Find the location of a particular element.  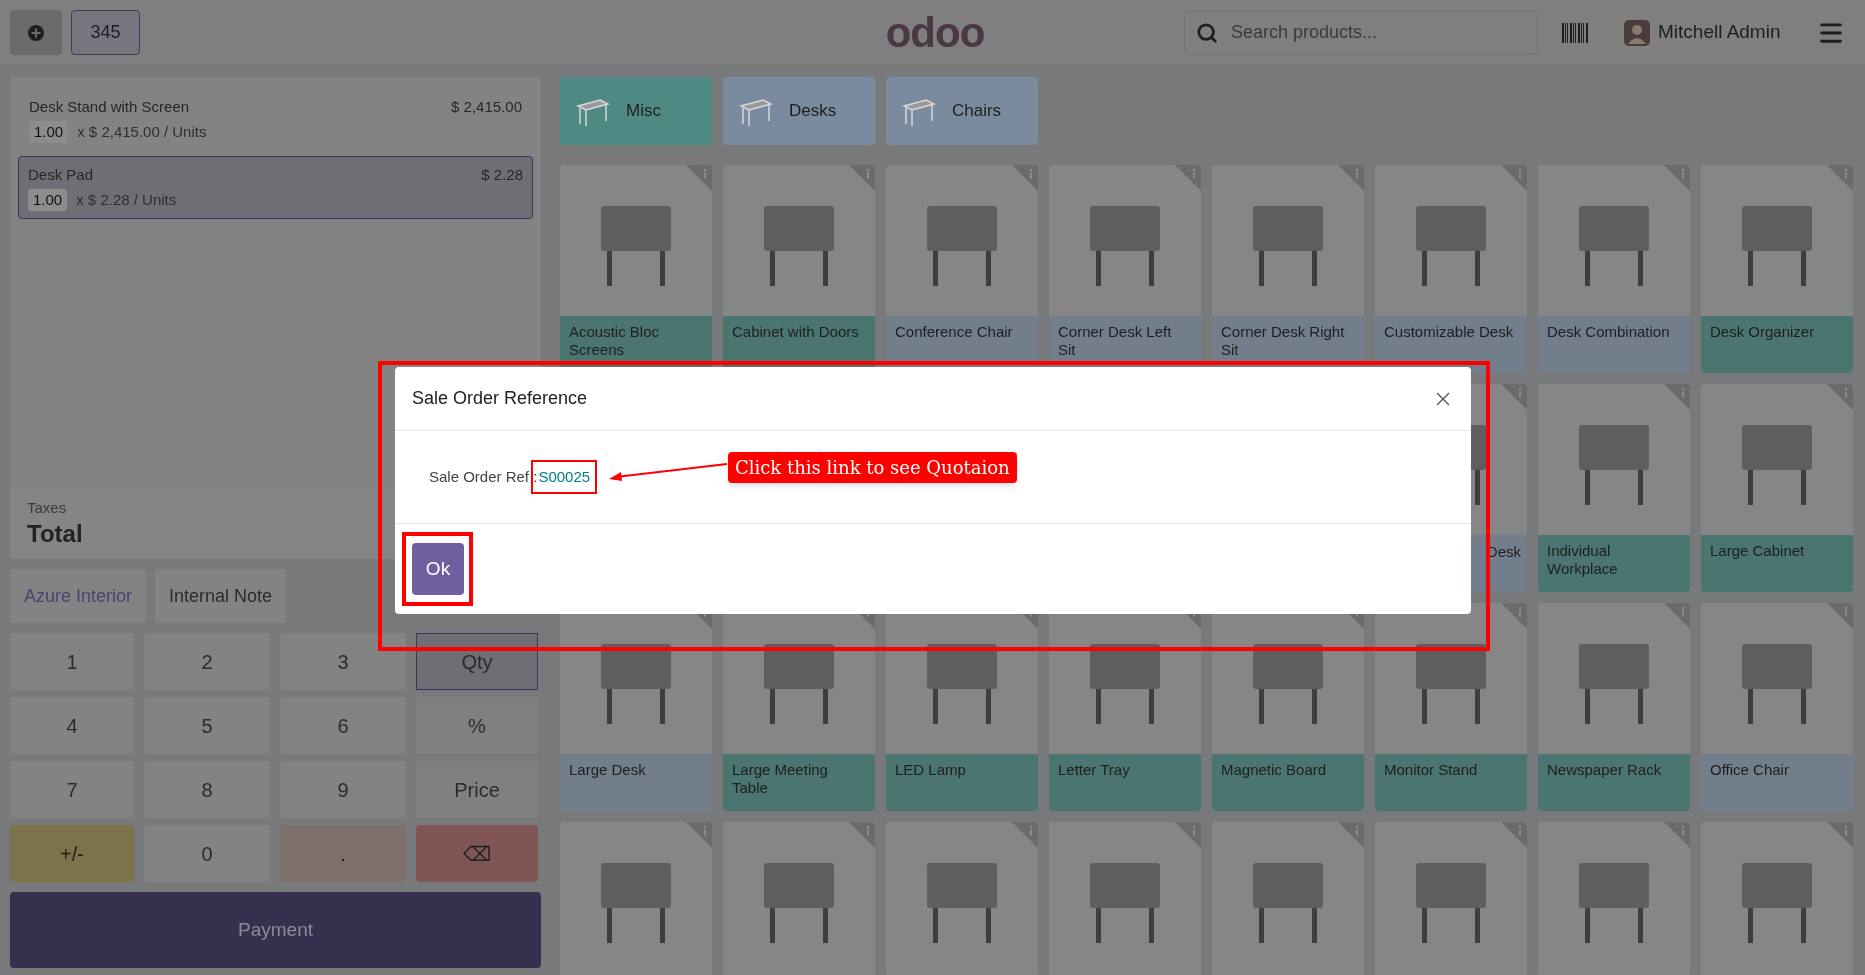

order-line: Desk Stand with Screen $ 2,415.00 1.00 x $ 2,415.00 / Units is located at coordinates (275, 119).